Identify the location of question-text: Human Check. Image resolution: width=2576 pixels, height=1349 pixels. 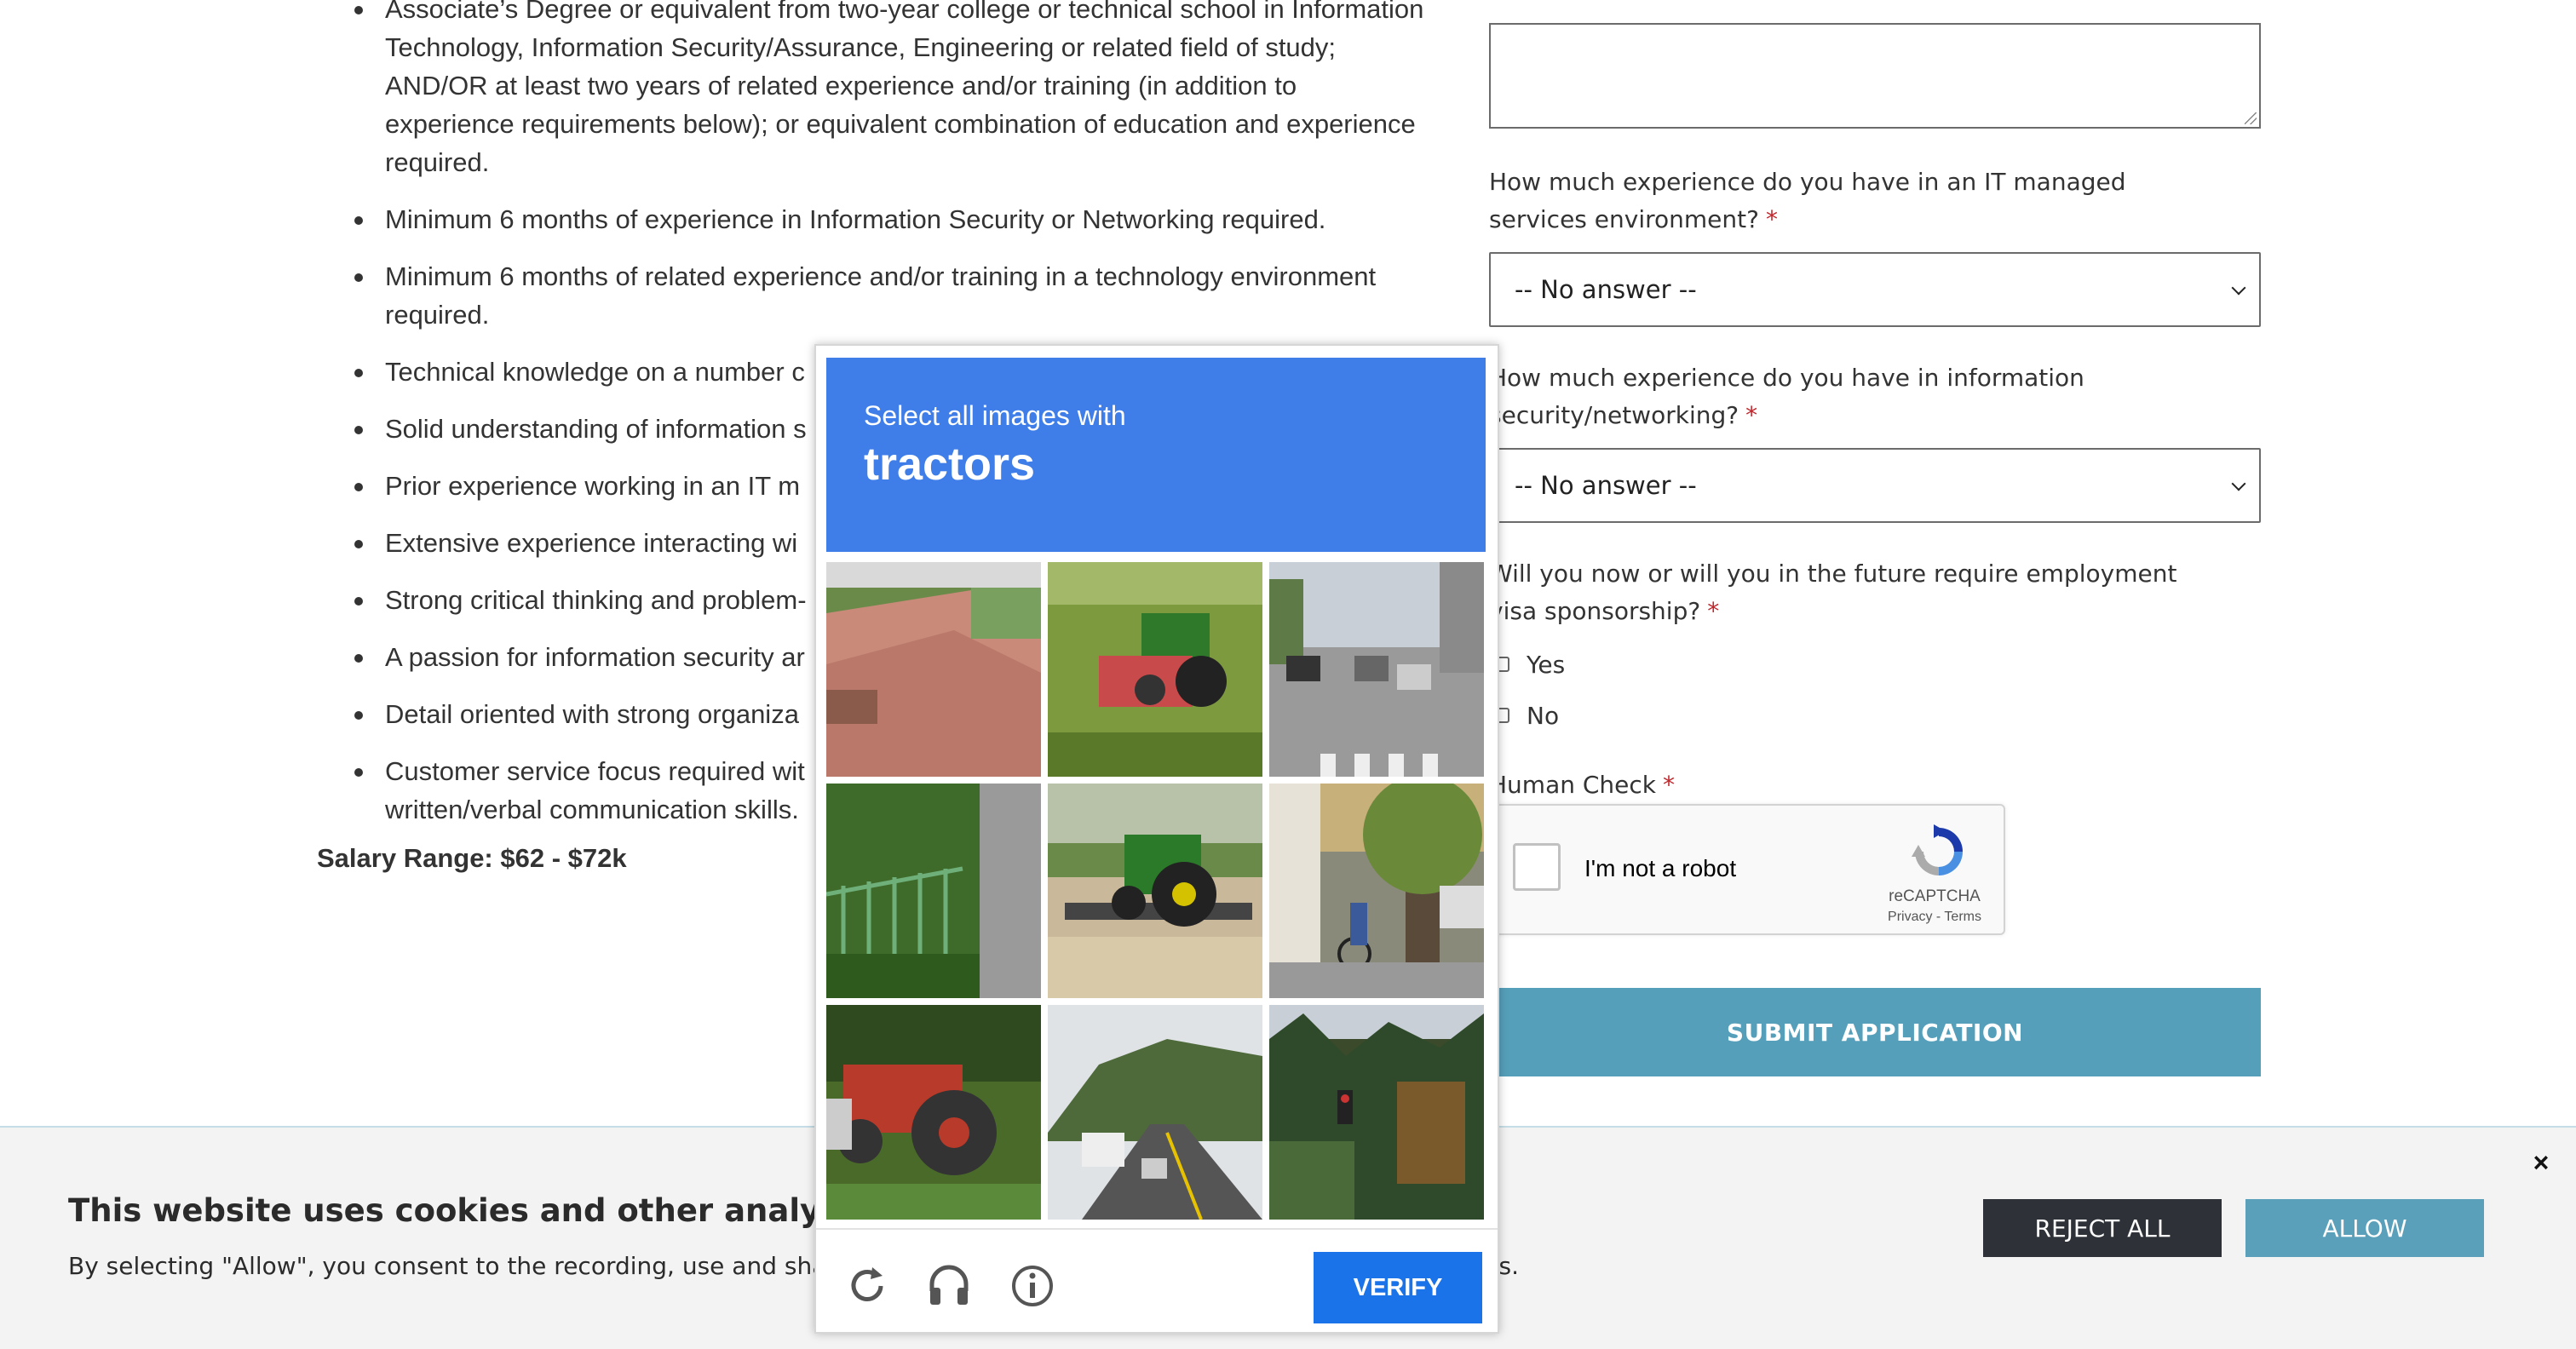
(1573, 785).